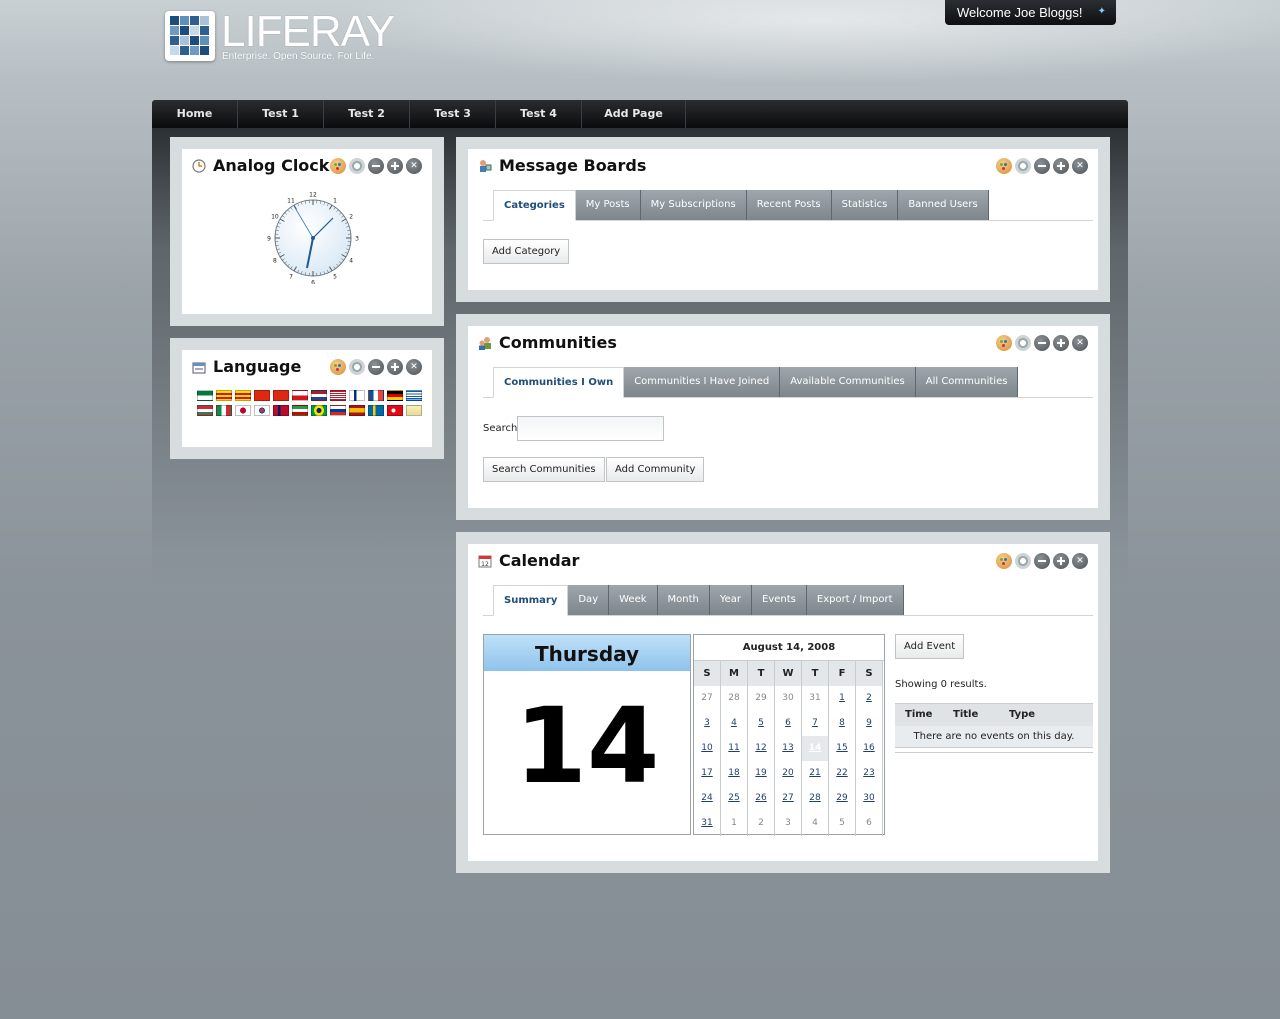 The height and width of the screenshot is (1019, 1280). I want to click on calendar-day: 17, so click(707, 773).